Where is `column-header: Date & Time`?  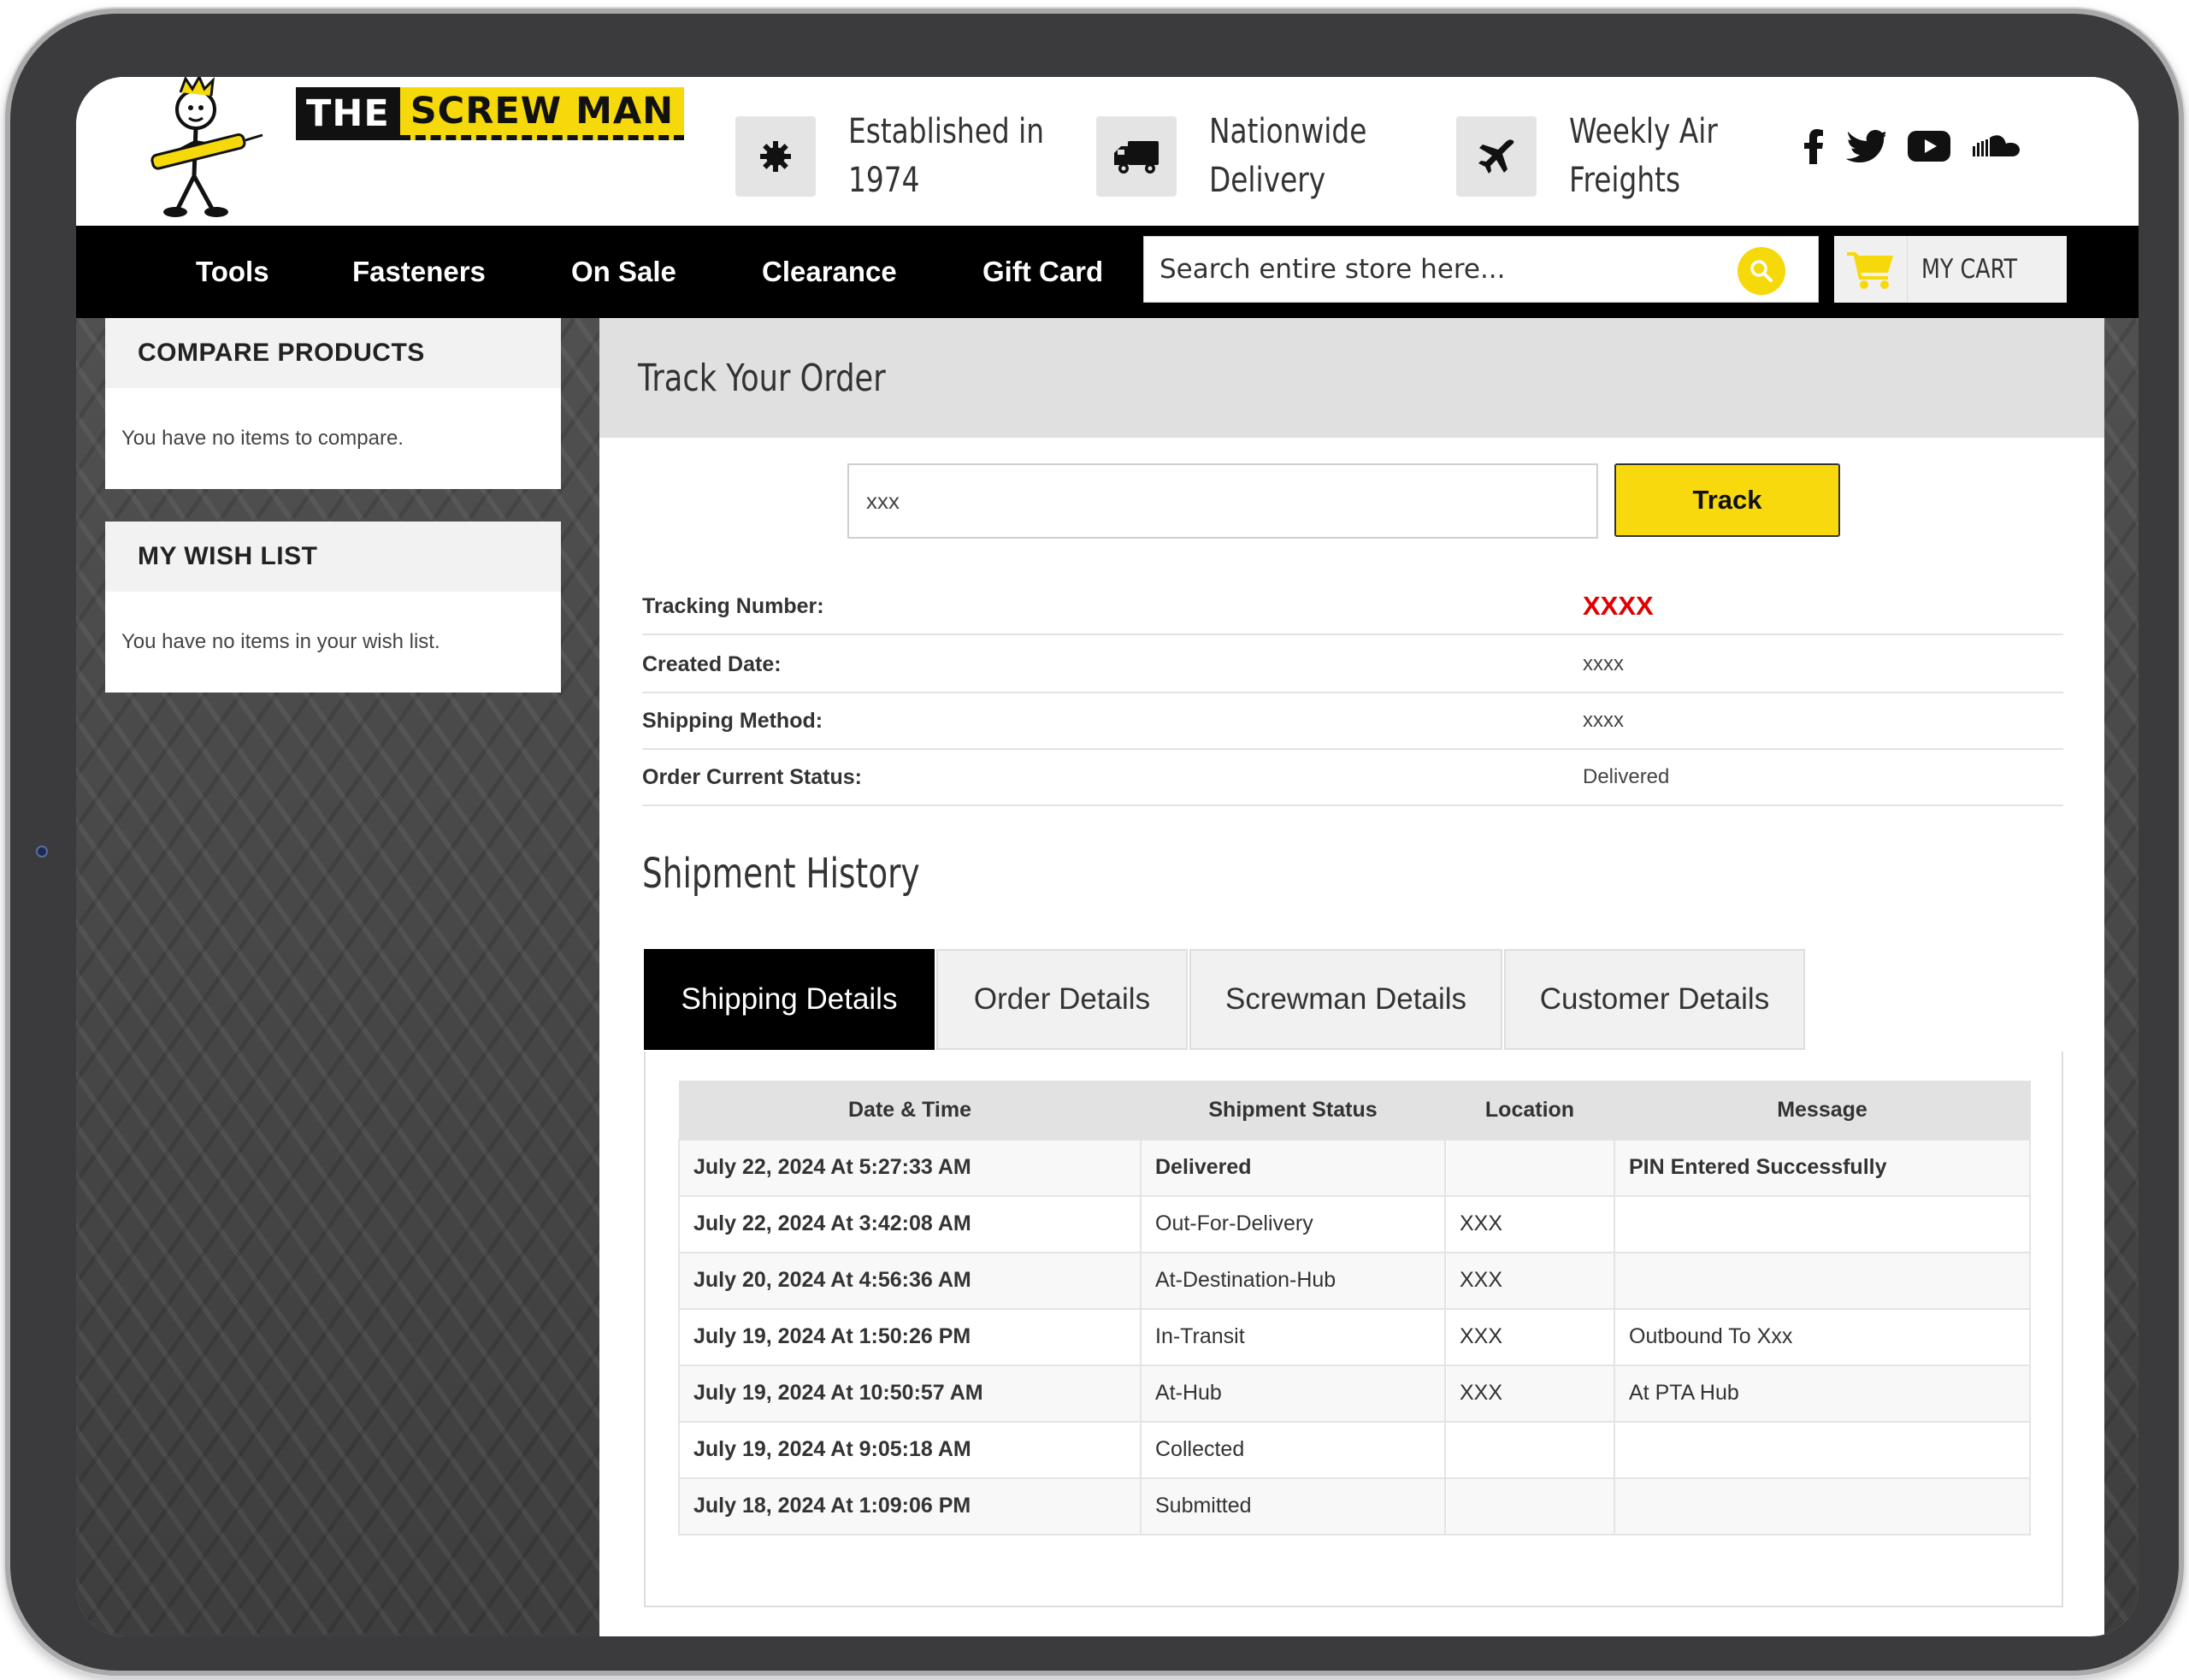 column-header: Date & Time is located at coordinates (910, 1110).